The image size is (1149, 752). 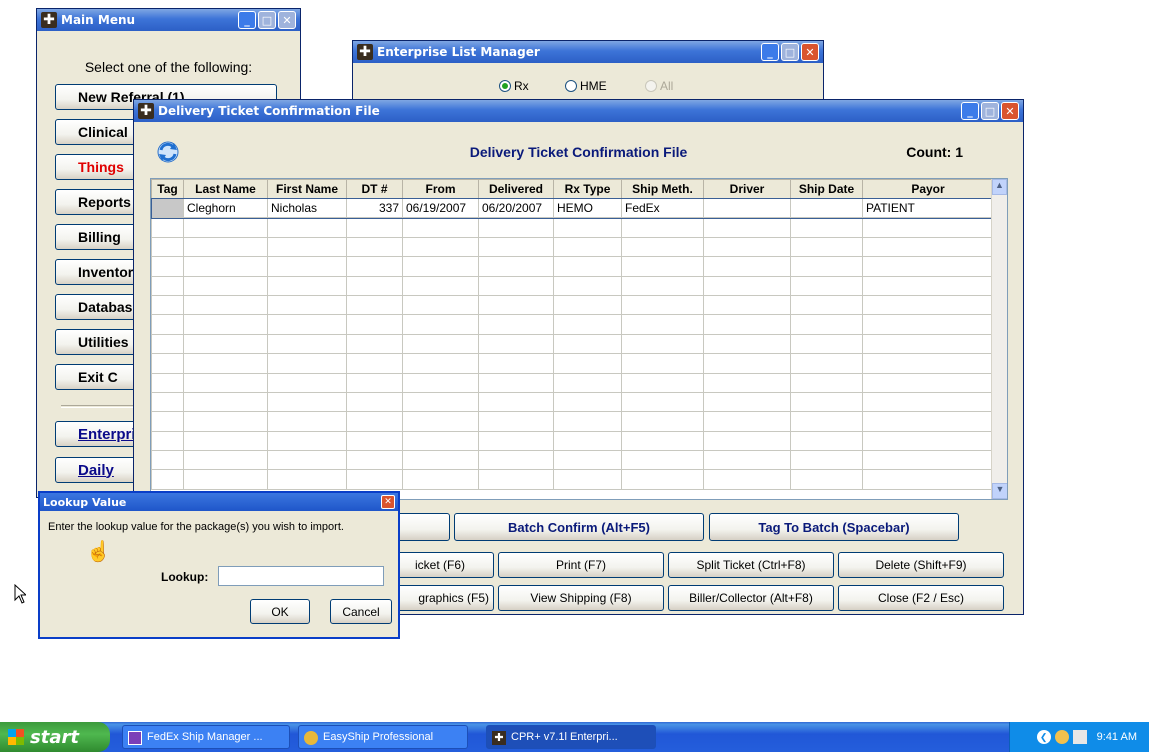 I want to click on col-tag: Tag, so click(x=167, y=189).